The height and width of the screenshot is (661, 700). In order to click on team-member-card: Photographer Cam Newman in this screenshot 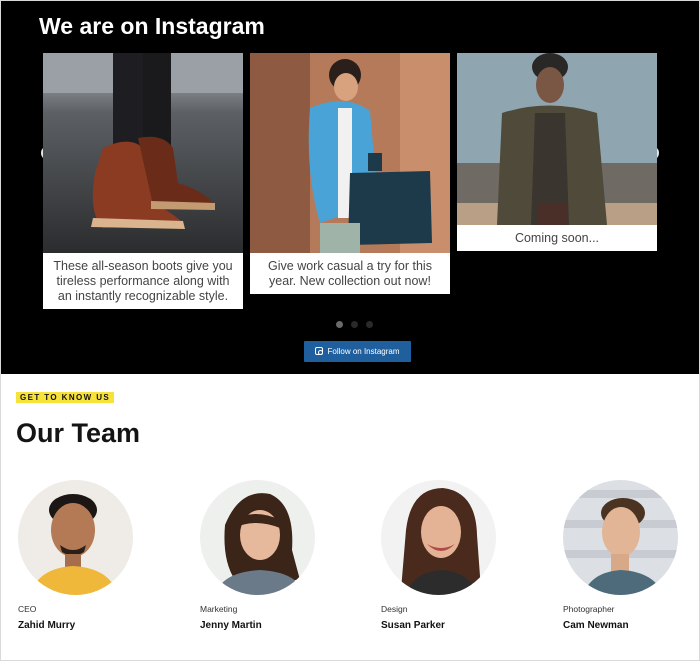, I will do `click(631, 555)`.